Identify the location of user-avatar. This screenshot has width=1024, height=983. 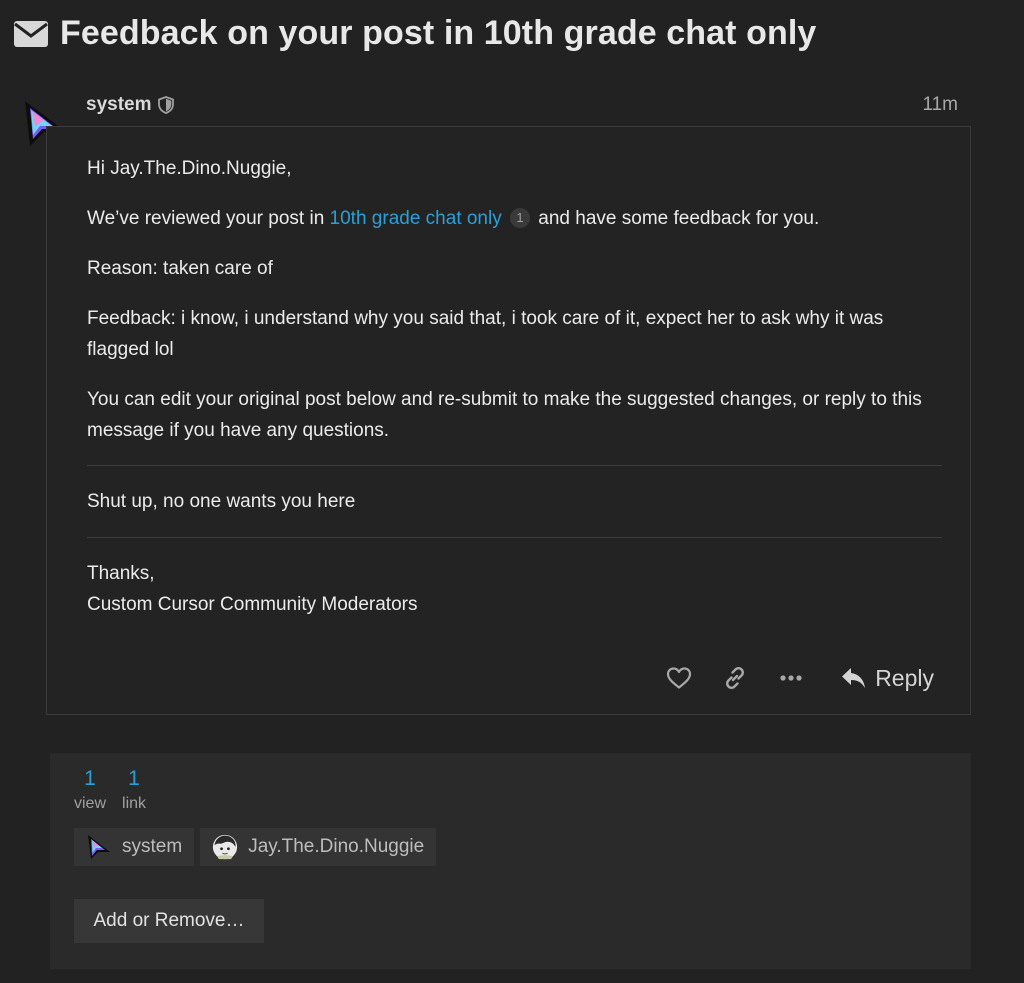
(225, 847).